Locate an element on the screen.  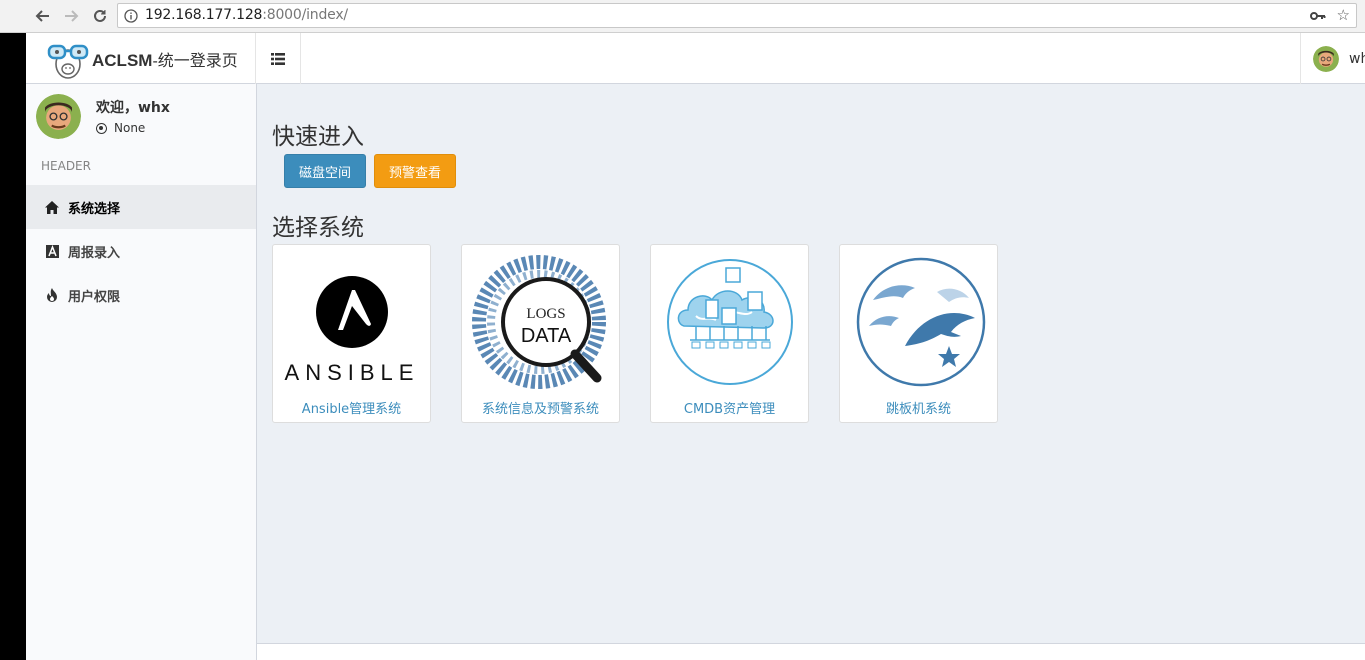
system-card-label: Ansible管理系统 is located at coordinates (351, 409).